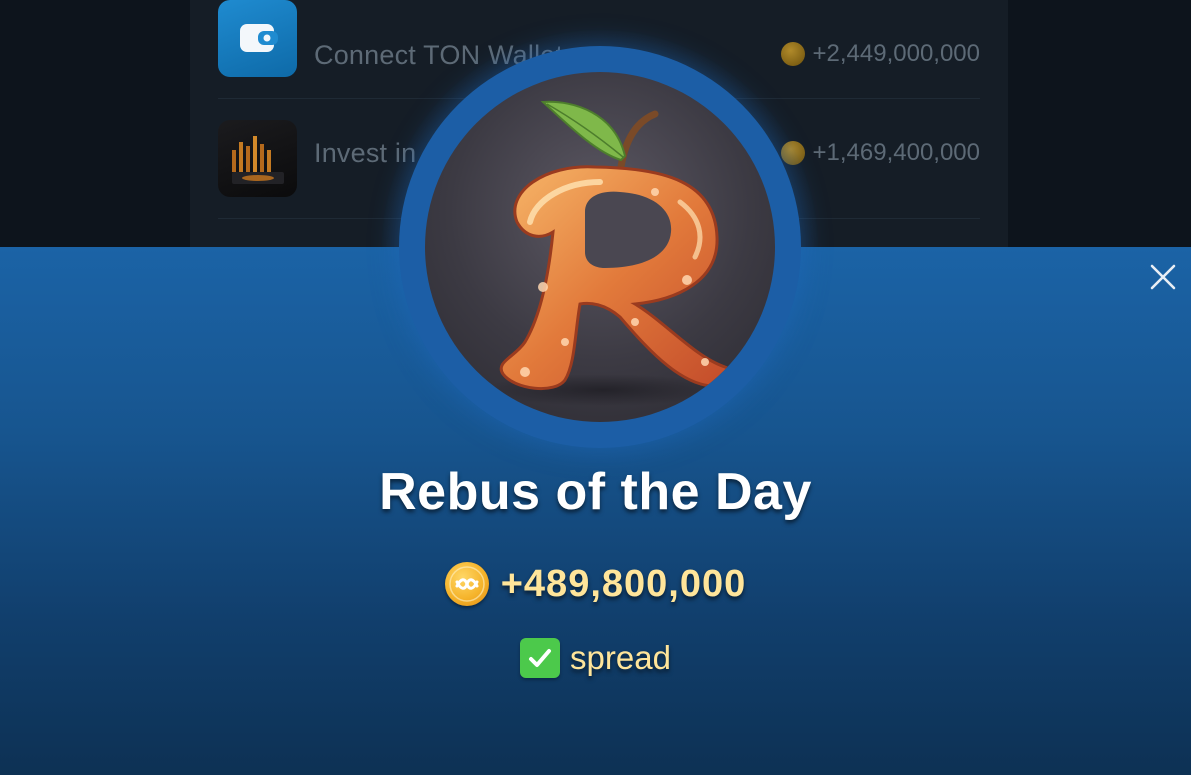 The height and width of the screenshot is (775, 1191). I want to click on answer-text: spread, so click(620, 657).